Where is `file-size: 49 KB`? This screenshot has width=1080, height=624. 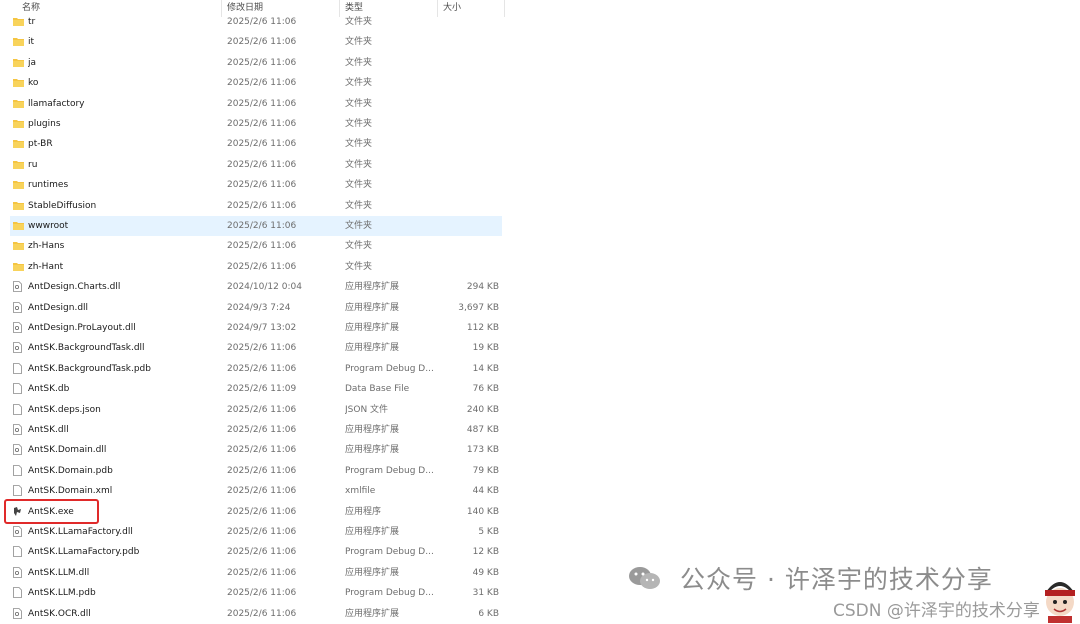 file-size: 49 KB is located at coordinates (485, 572).